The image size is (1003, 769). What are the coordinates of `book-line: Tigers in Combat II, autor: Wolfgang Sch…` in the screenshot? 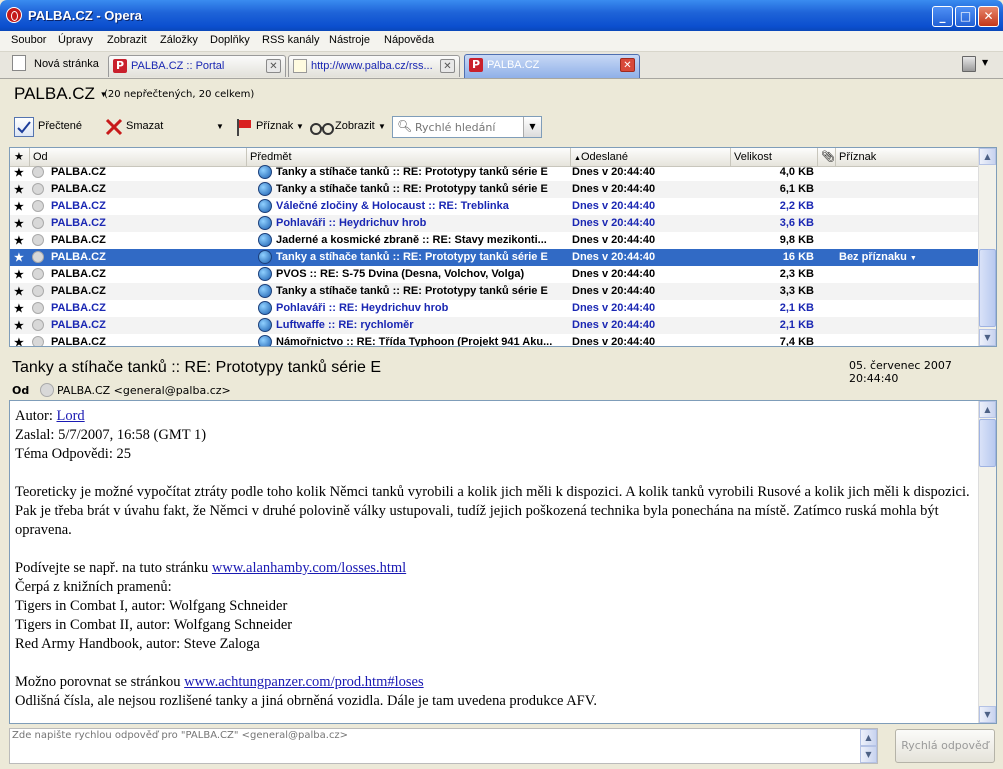 It's located at (154, 625).